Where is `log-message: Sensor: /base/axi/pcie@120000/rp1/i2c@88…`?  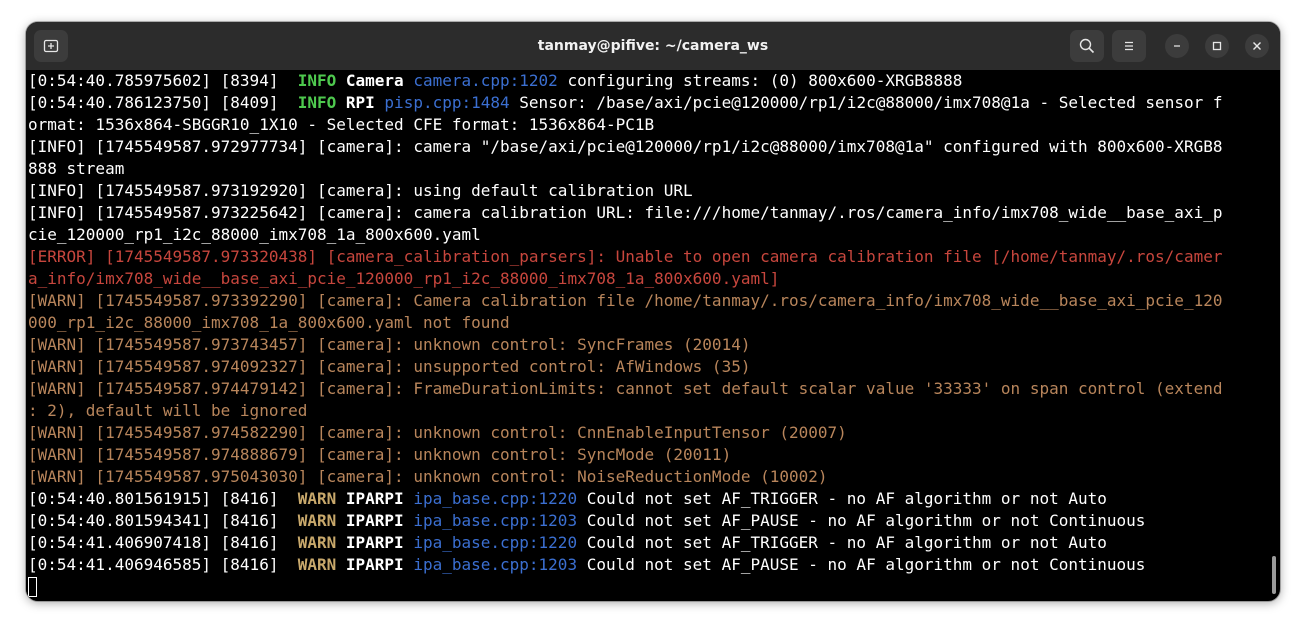
log-message: Sensor: /base/axi/pcie@120000/rp1/i2c@88… is located at coordinates (866, 102).